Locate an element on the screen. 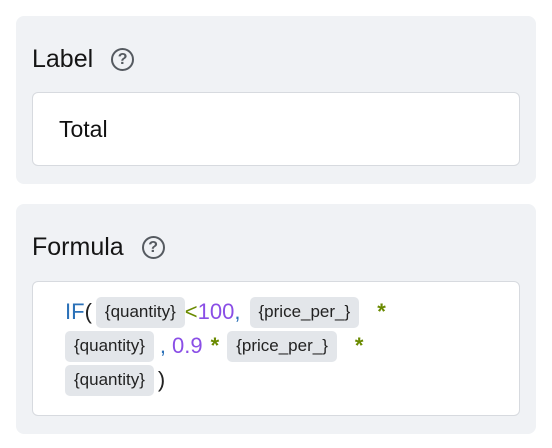 Image resolution: width=552 pixels, height=448 pixels. formula-operator: < is located at coordinates (191, 311).